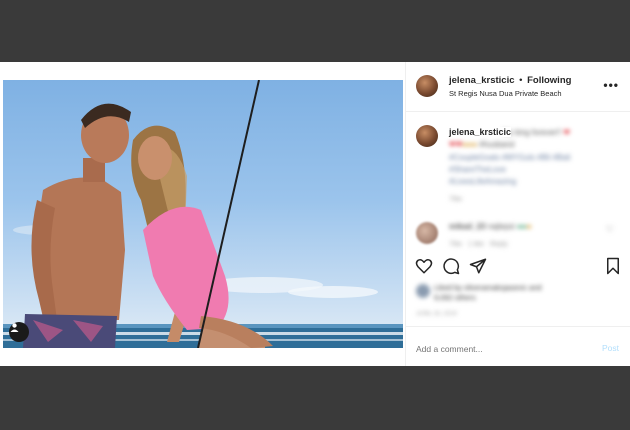  I want to click on liker-avatar, so click(423, 291).